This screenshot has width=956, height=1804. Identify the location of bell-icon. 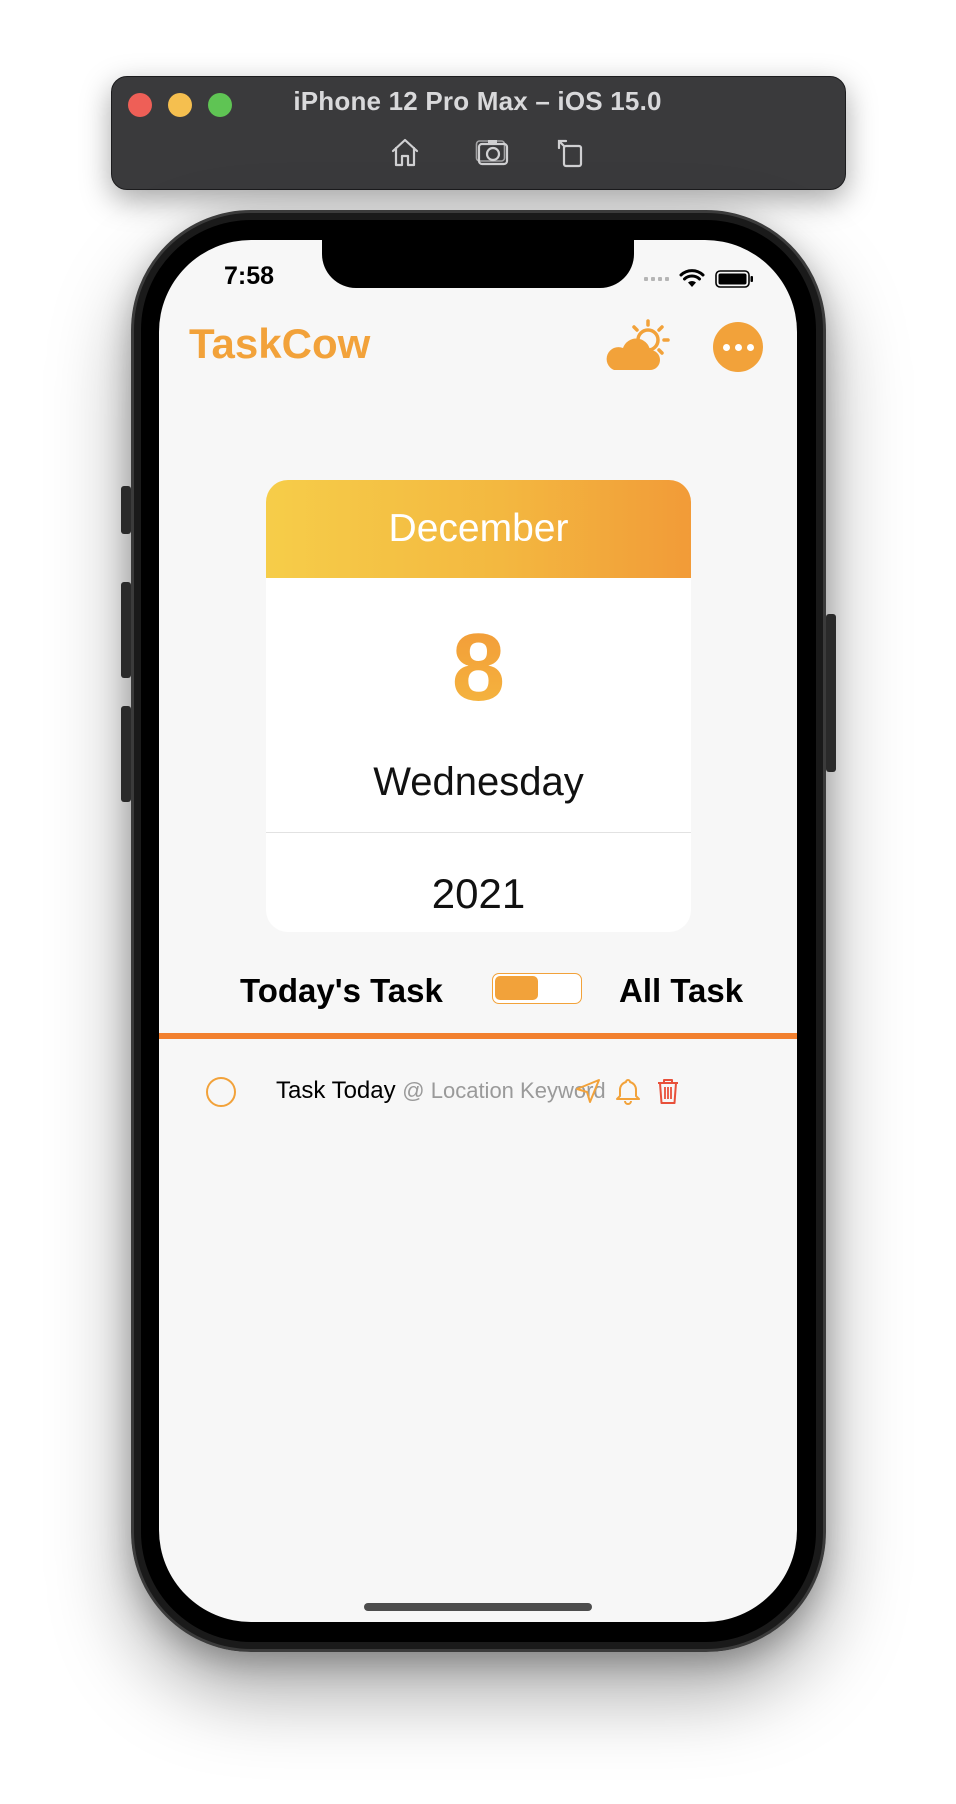
(628, 1091).